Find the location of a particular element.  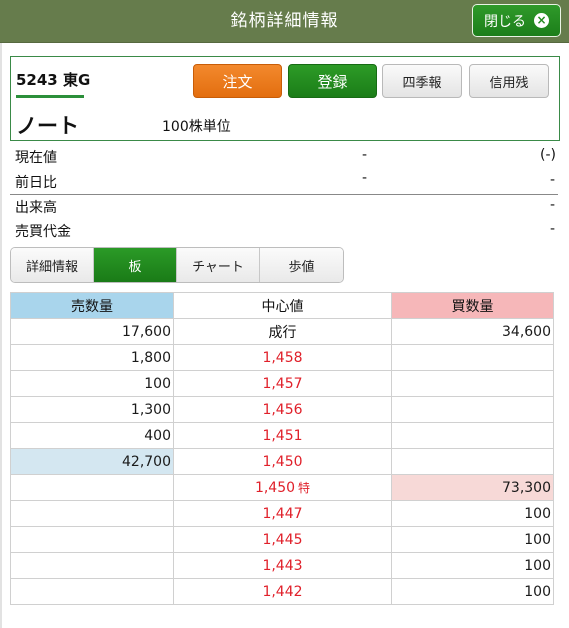

price-special: 1,450 特 is located at coordinates (282, 487).